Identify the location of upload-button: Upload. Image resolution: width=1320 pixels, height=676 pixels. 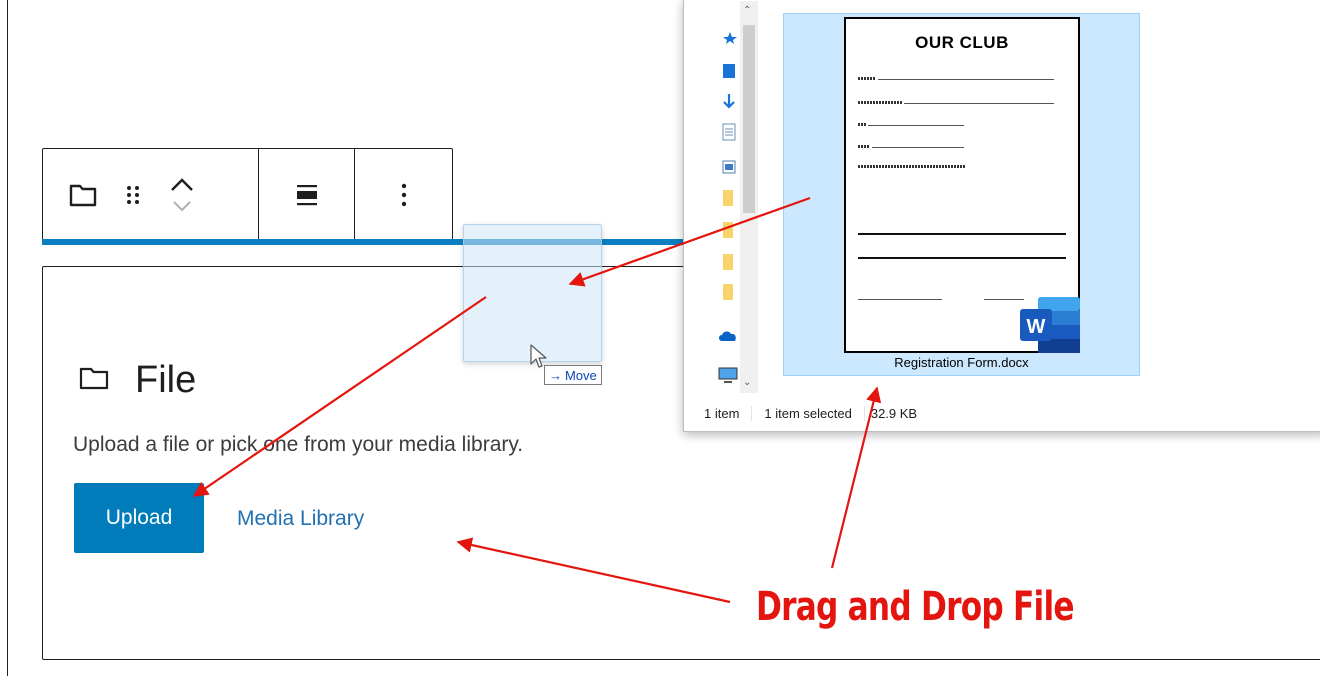
(139, 518).